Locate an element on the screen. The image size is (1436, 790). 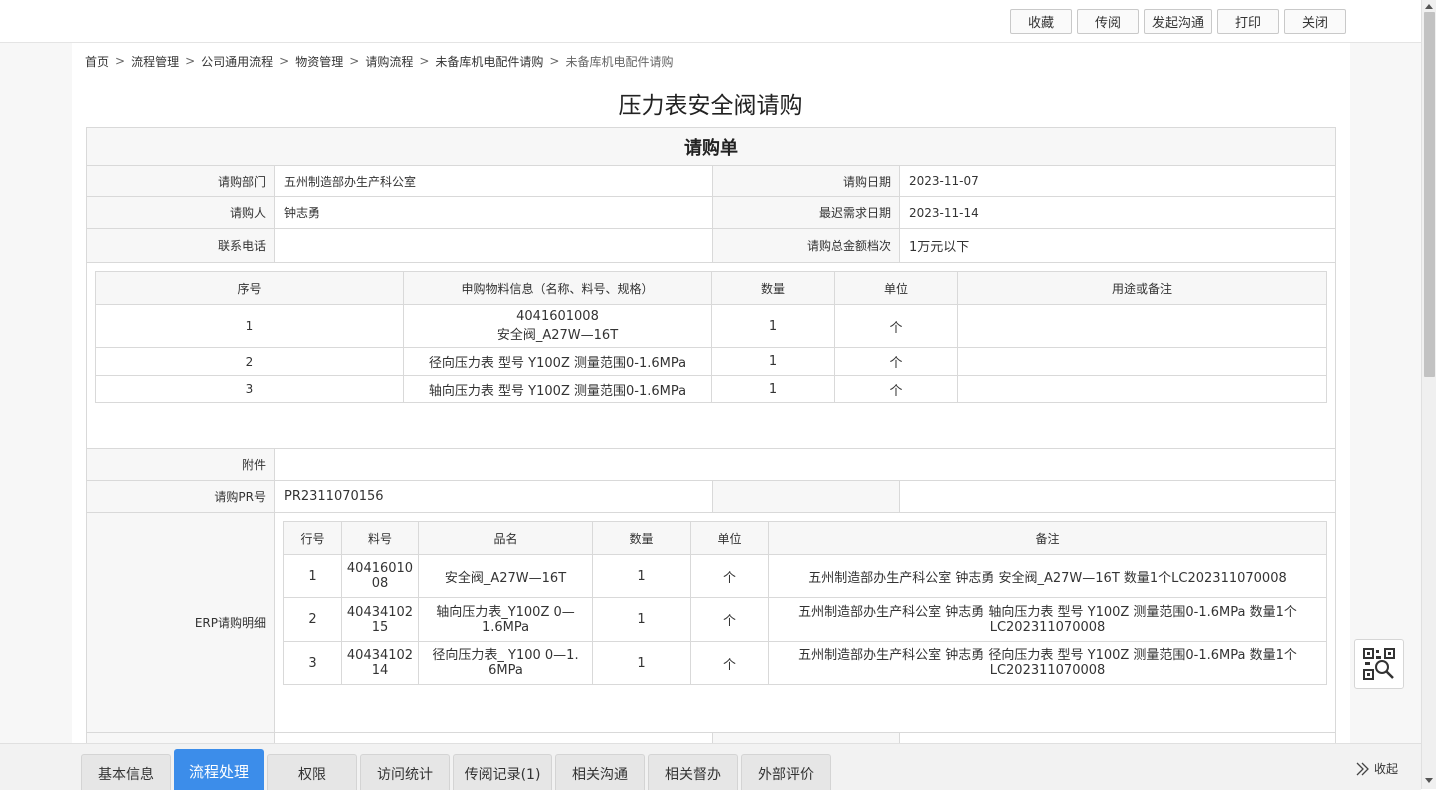
right-gutter is located at coordinates (1385, 393).